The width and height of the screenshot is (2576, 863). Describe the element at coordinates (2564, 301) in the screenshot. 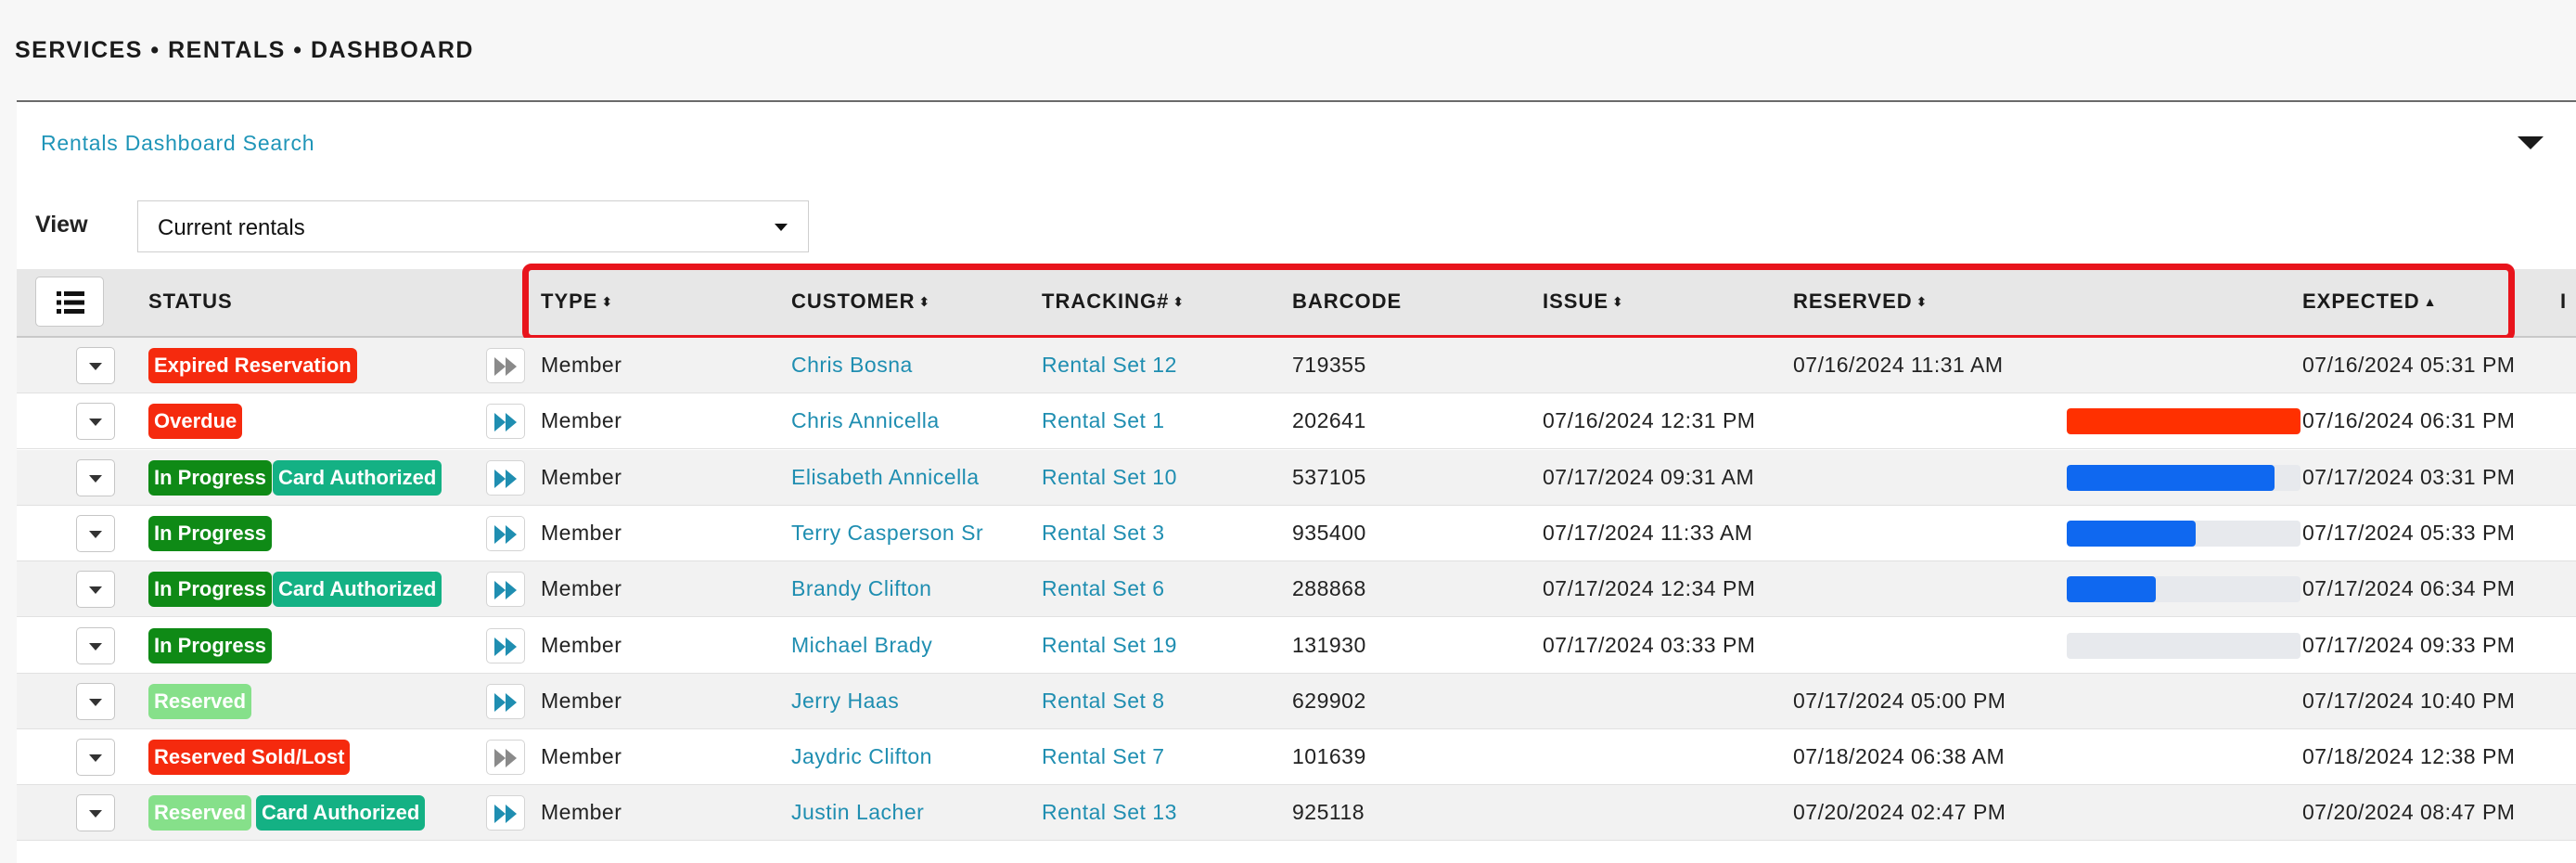

I see `col-overflow-label: I` at that location.